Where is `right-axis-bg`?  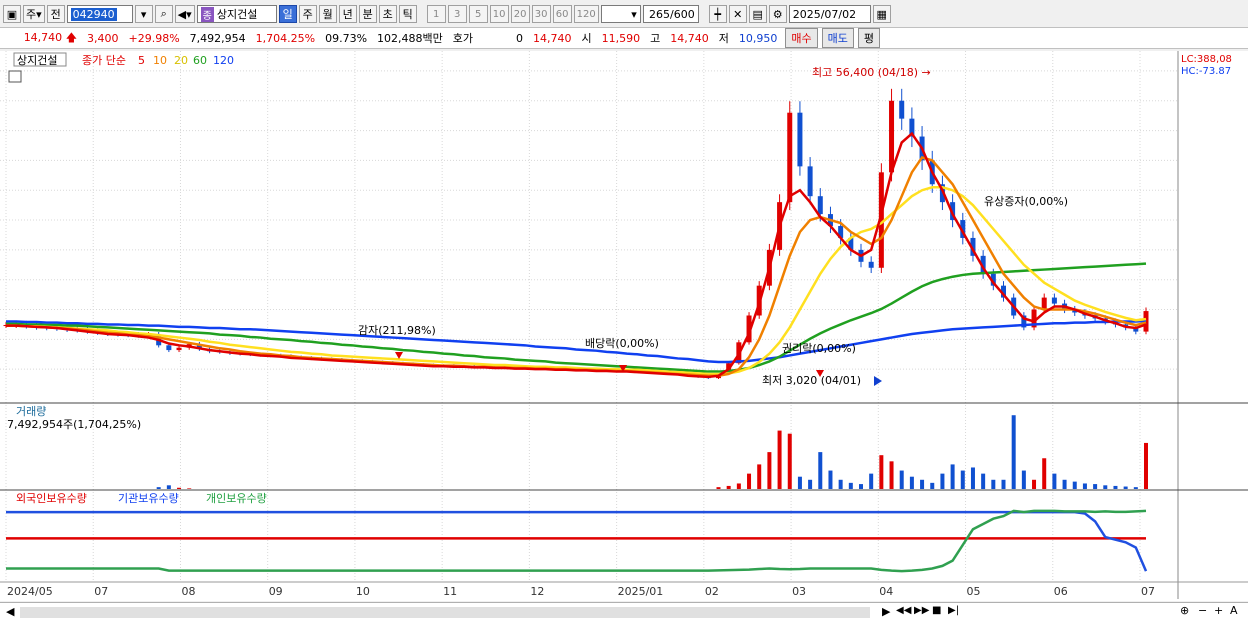 right-axis-bg is located at coordinates (1213, 326).